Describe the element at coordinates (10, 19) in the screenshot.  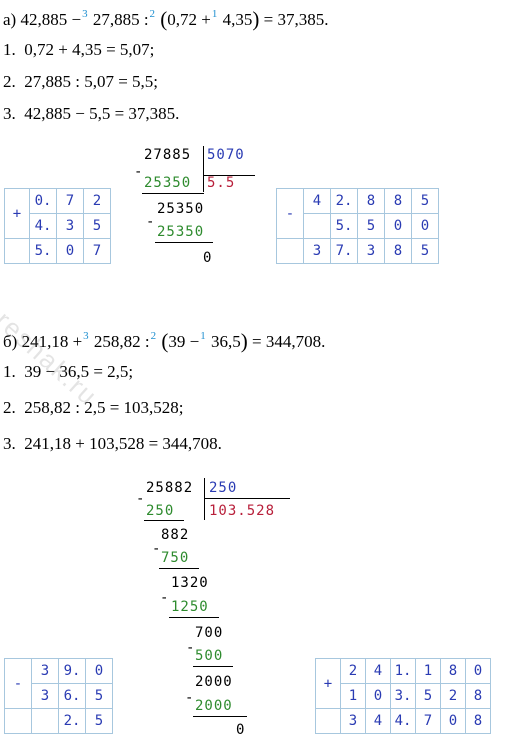
I see `problem-a-label: а)` at that location.